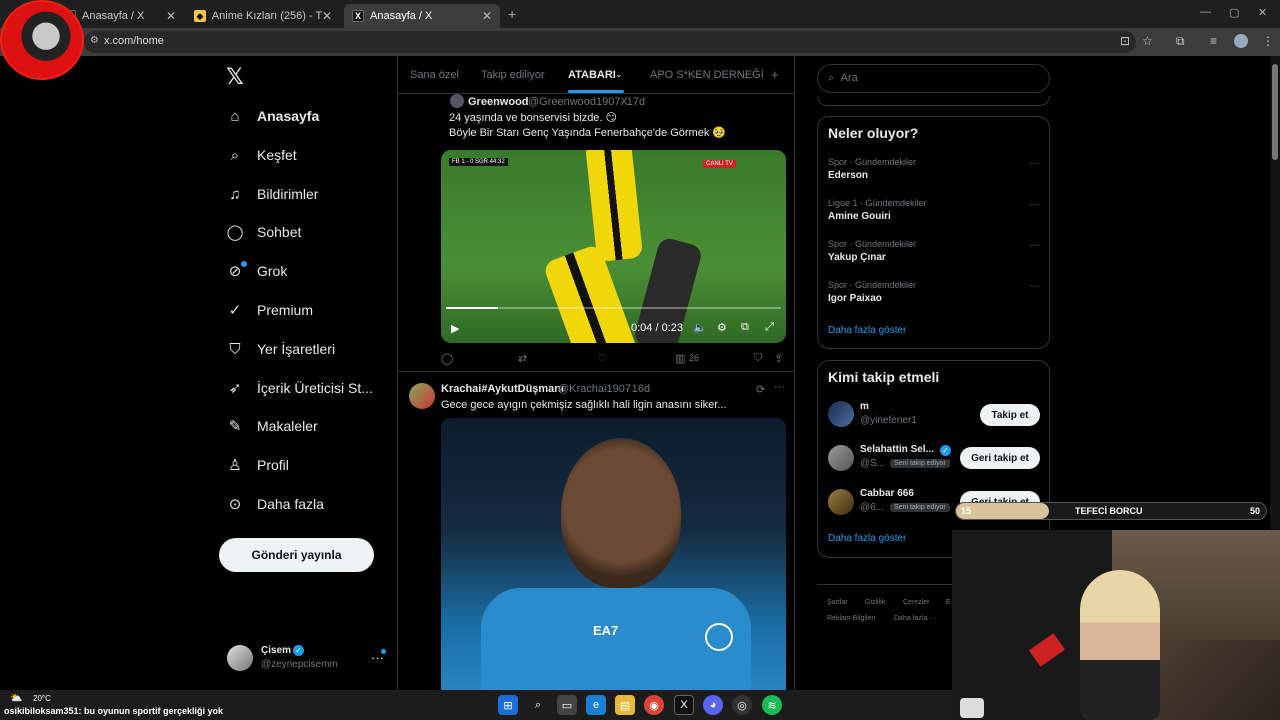 The width and height of the screenshot is (1280, 720). I want to click on install-app-icon: ⊡, so click(1125, 41).